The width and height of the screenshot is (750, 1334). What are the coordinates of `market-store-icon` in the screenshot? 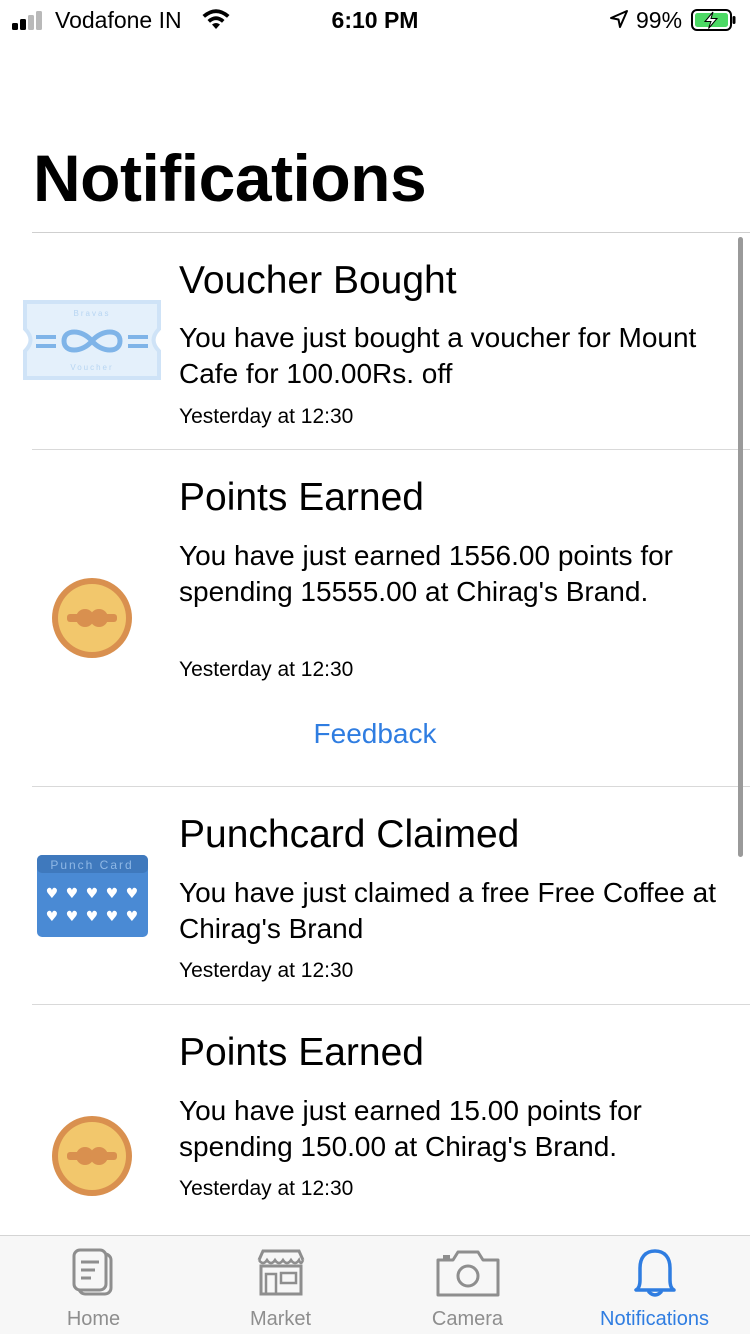 It's located at (280, 1272).